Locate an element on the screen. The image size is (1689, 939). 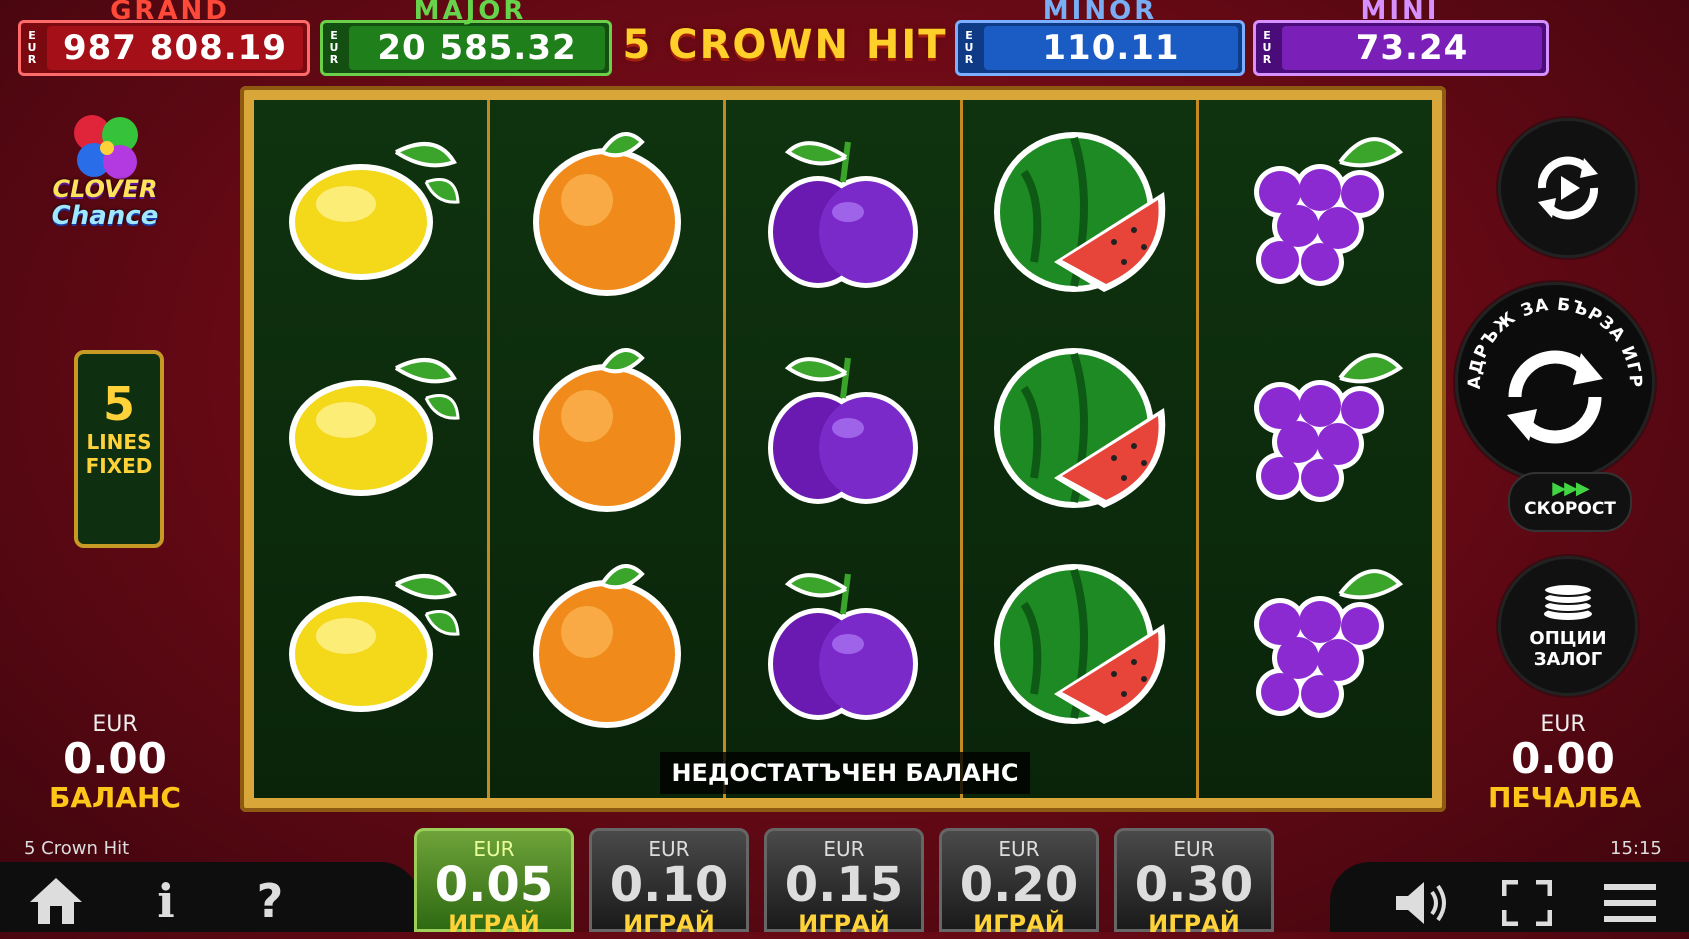
spin-hold-text: ЗАДРЪЖ ЗА БЪРЗА ИГРА is located at coordinates (1551, 337).